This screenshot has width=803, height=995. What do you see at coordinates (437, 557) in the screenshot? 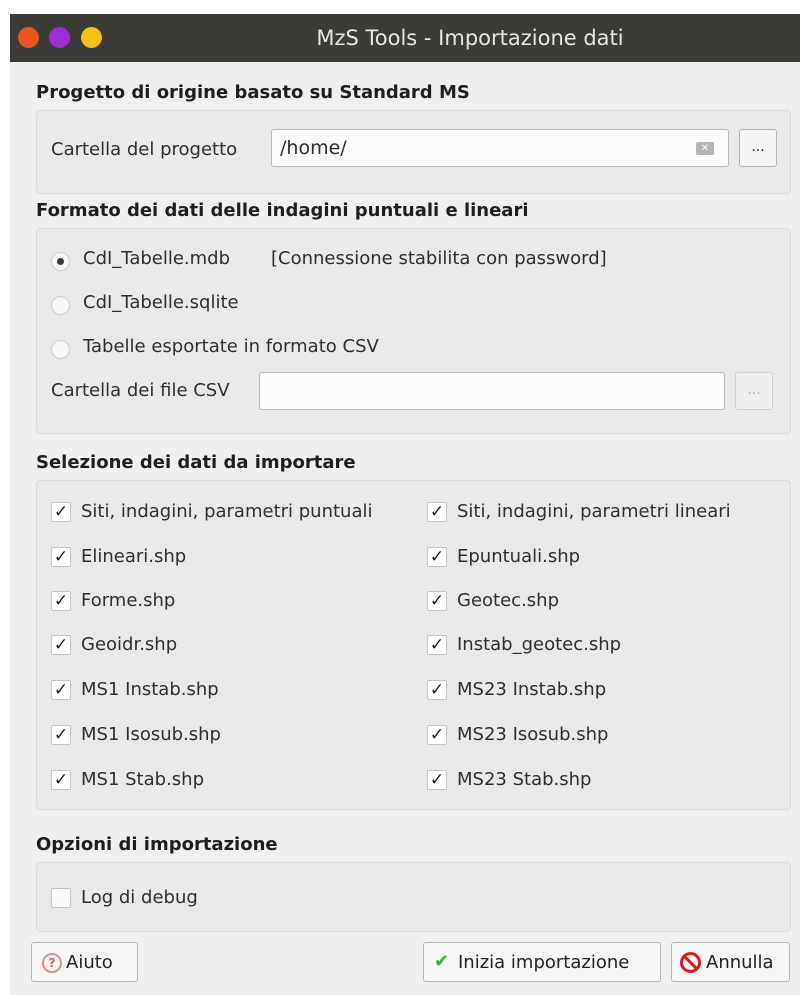
I see `checkbox-epuntuali: ✓` at bounding box center [437, 557].